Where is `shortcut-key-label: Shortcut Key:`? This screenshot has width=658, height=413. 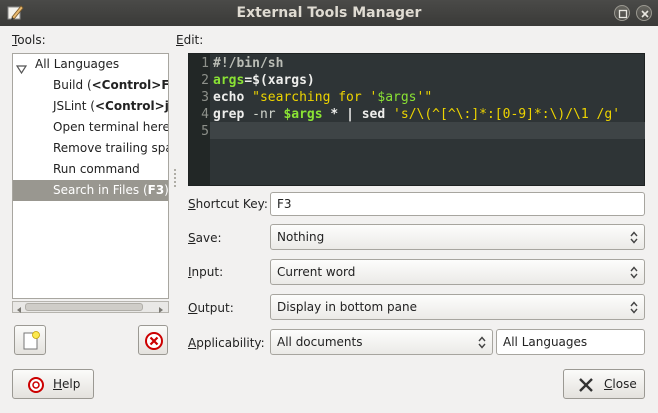
shortcut-key-label: Shortcut Key: is located at coordinates (228, 204).